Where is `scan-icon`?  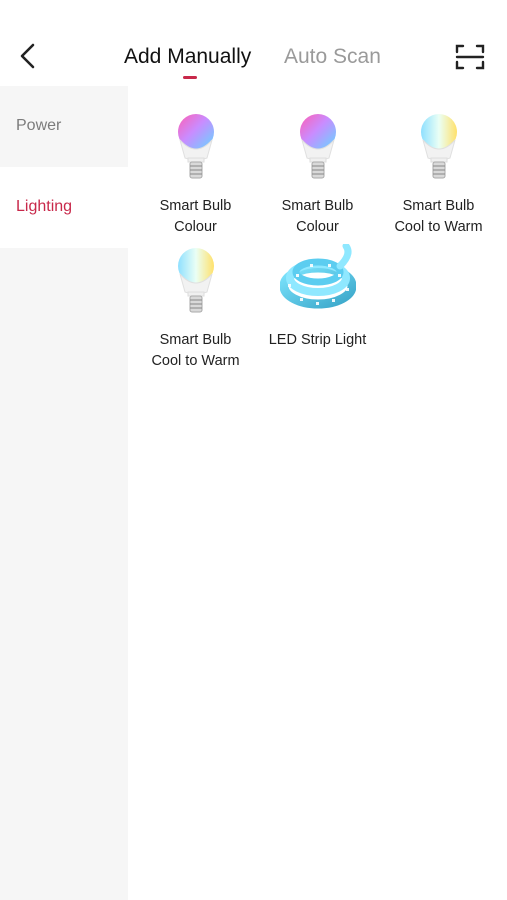
scan-icon is located at coordinates (470, 57).